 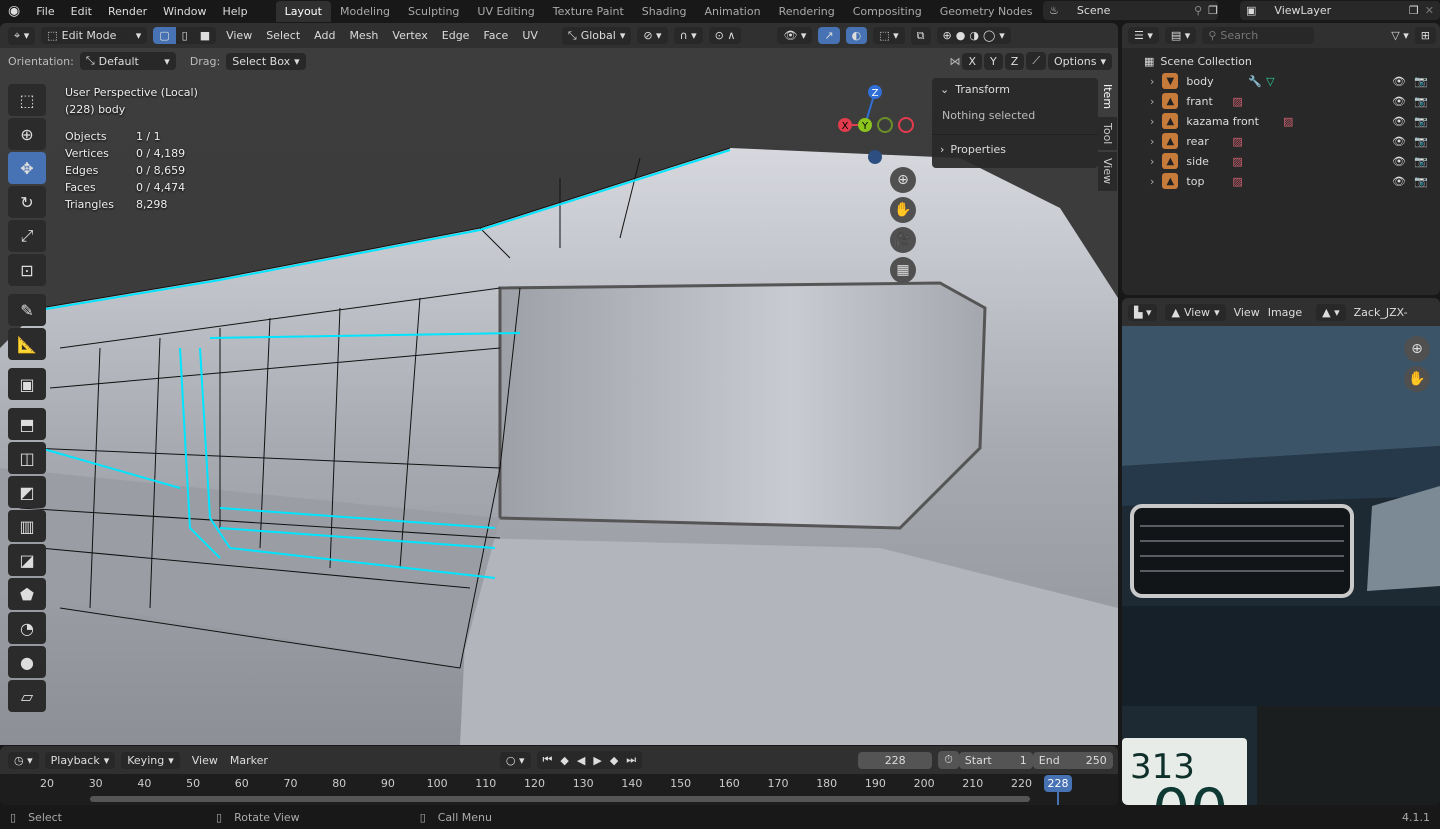 What do you see at coordinates (27, 594) in the screenshot?
I see `poly-build-tool-icon: ⬟` at bounding box center [27, 594].